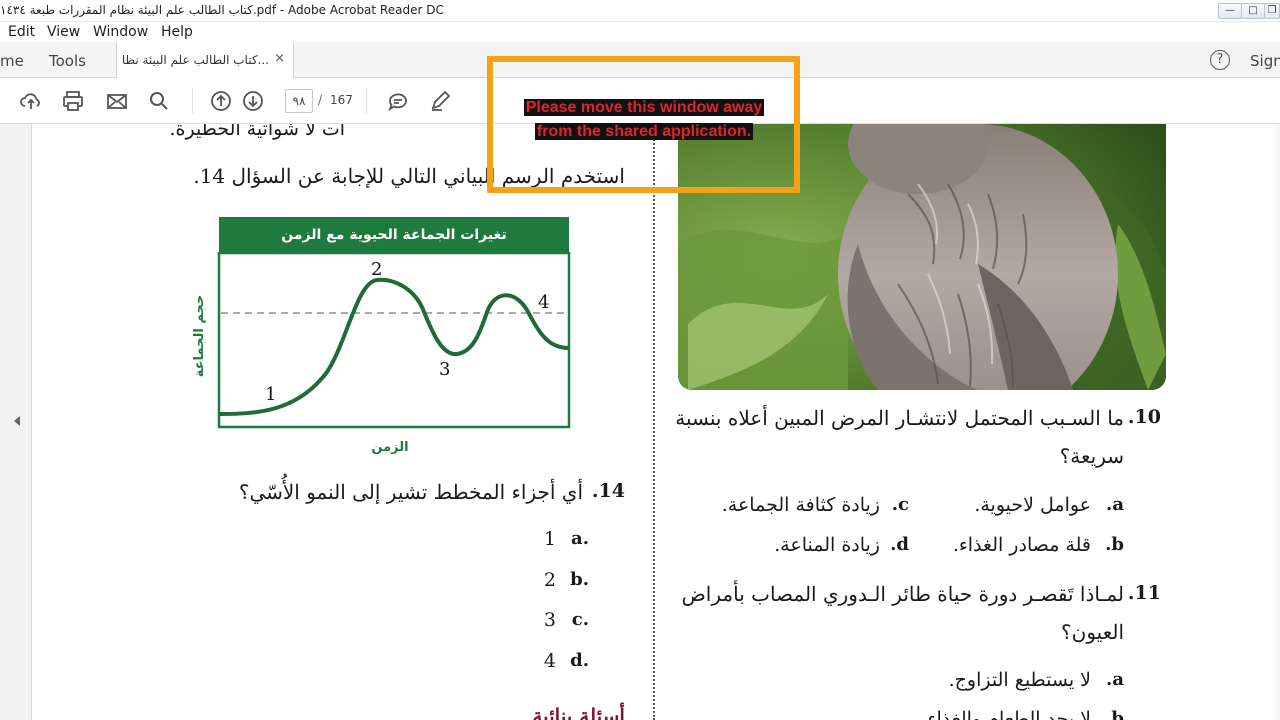 This screenshot has width=1280, height=720. What do you see at coordinates (341, 100) in the screenshot?
I see `page-total: 167` at bounding box center [341, 100].